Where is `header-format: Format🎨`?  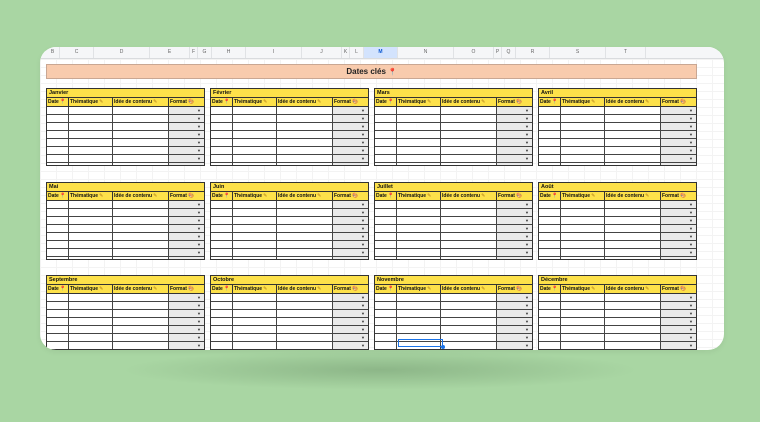 header-format: Format🎨 is located at coordinates (186, 196).